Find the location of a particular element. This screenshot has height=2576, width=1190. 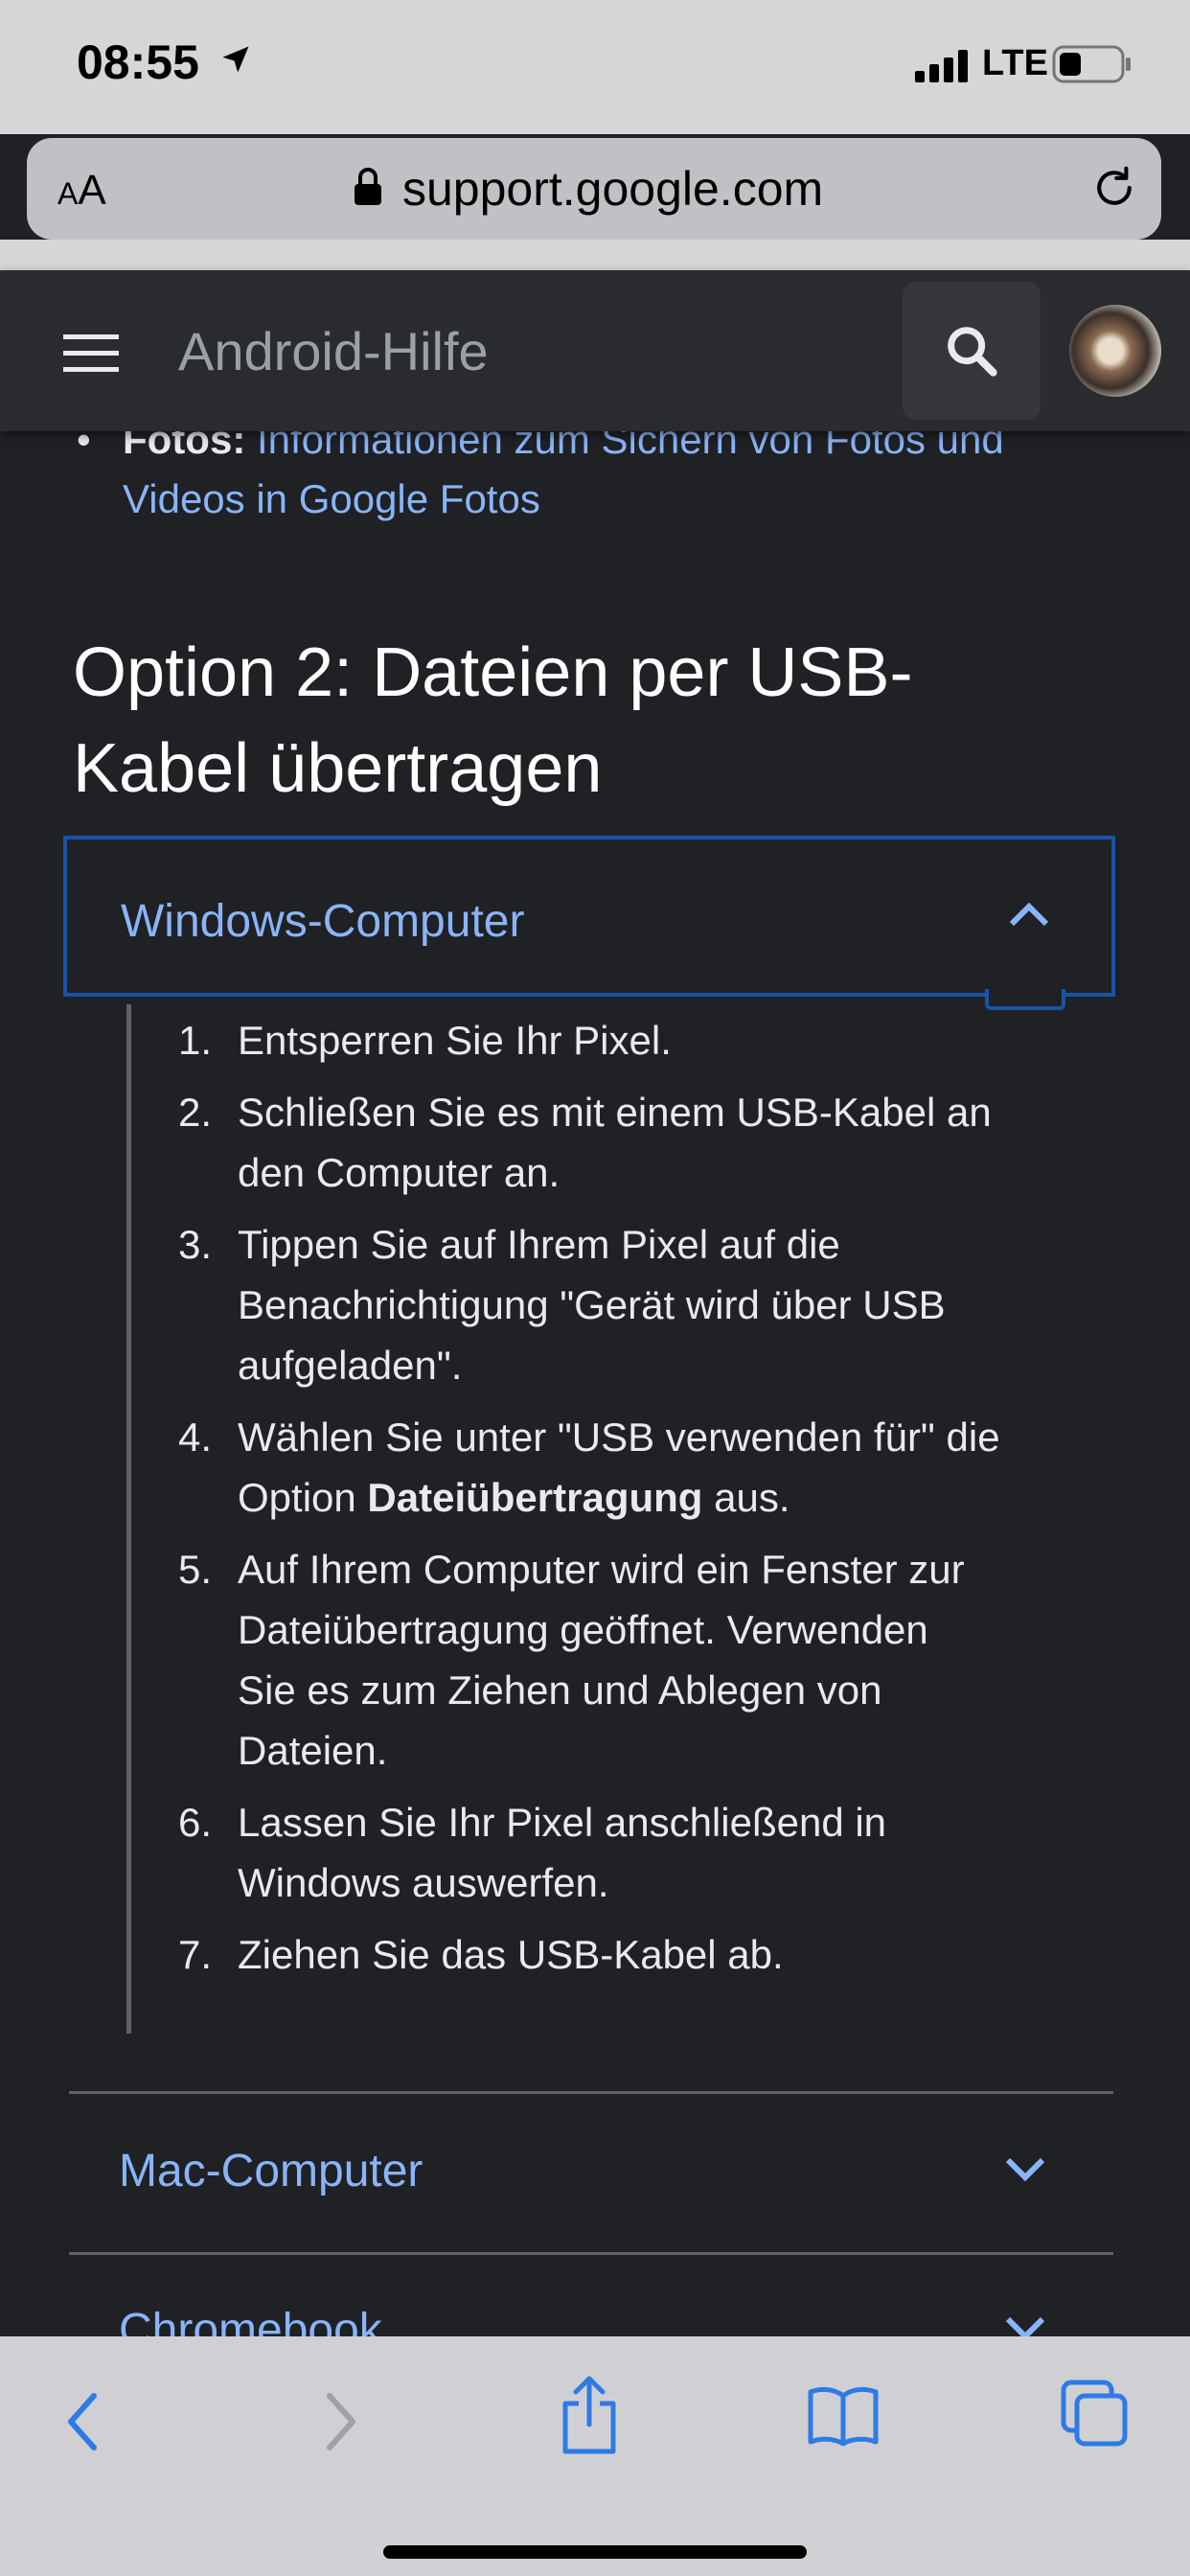

signal-icon is located at coordinates (942, 66).